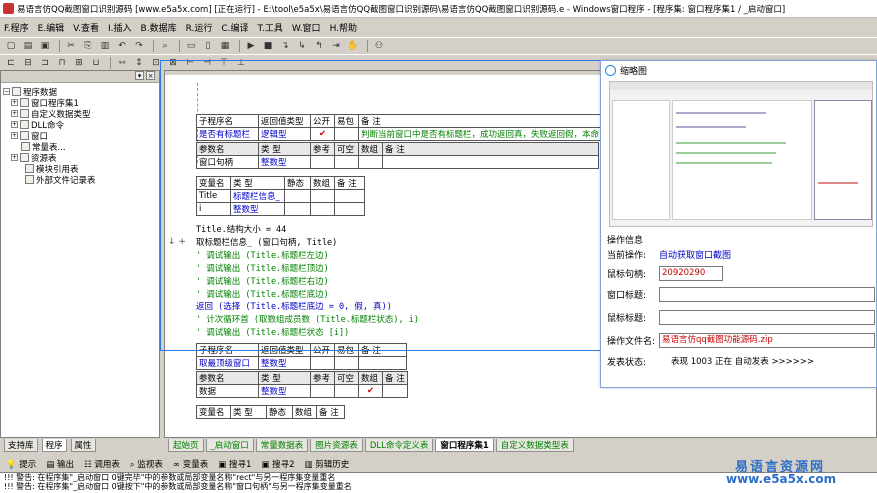 The height and width of the screenshot is (493, 877). Describe the element at coordinates (86, 27) in the screenshot. I see `menu-view: V.查看` at that location.